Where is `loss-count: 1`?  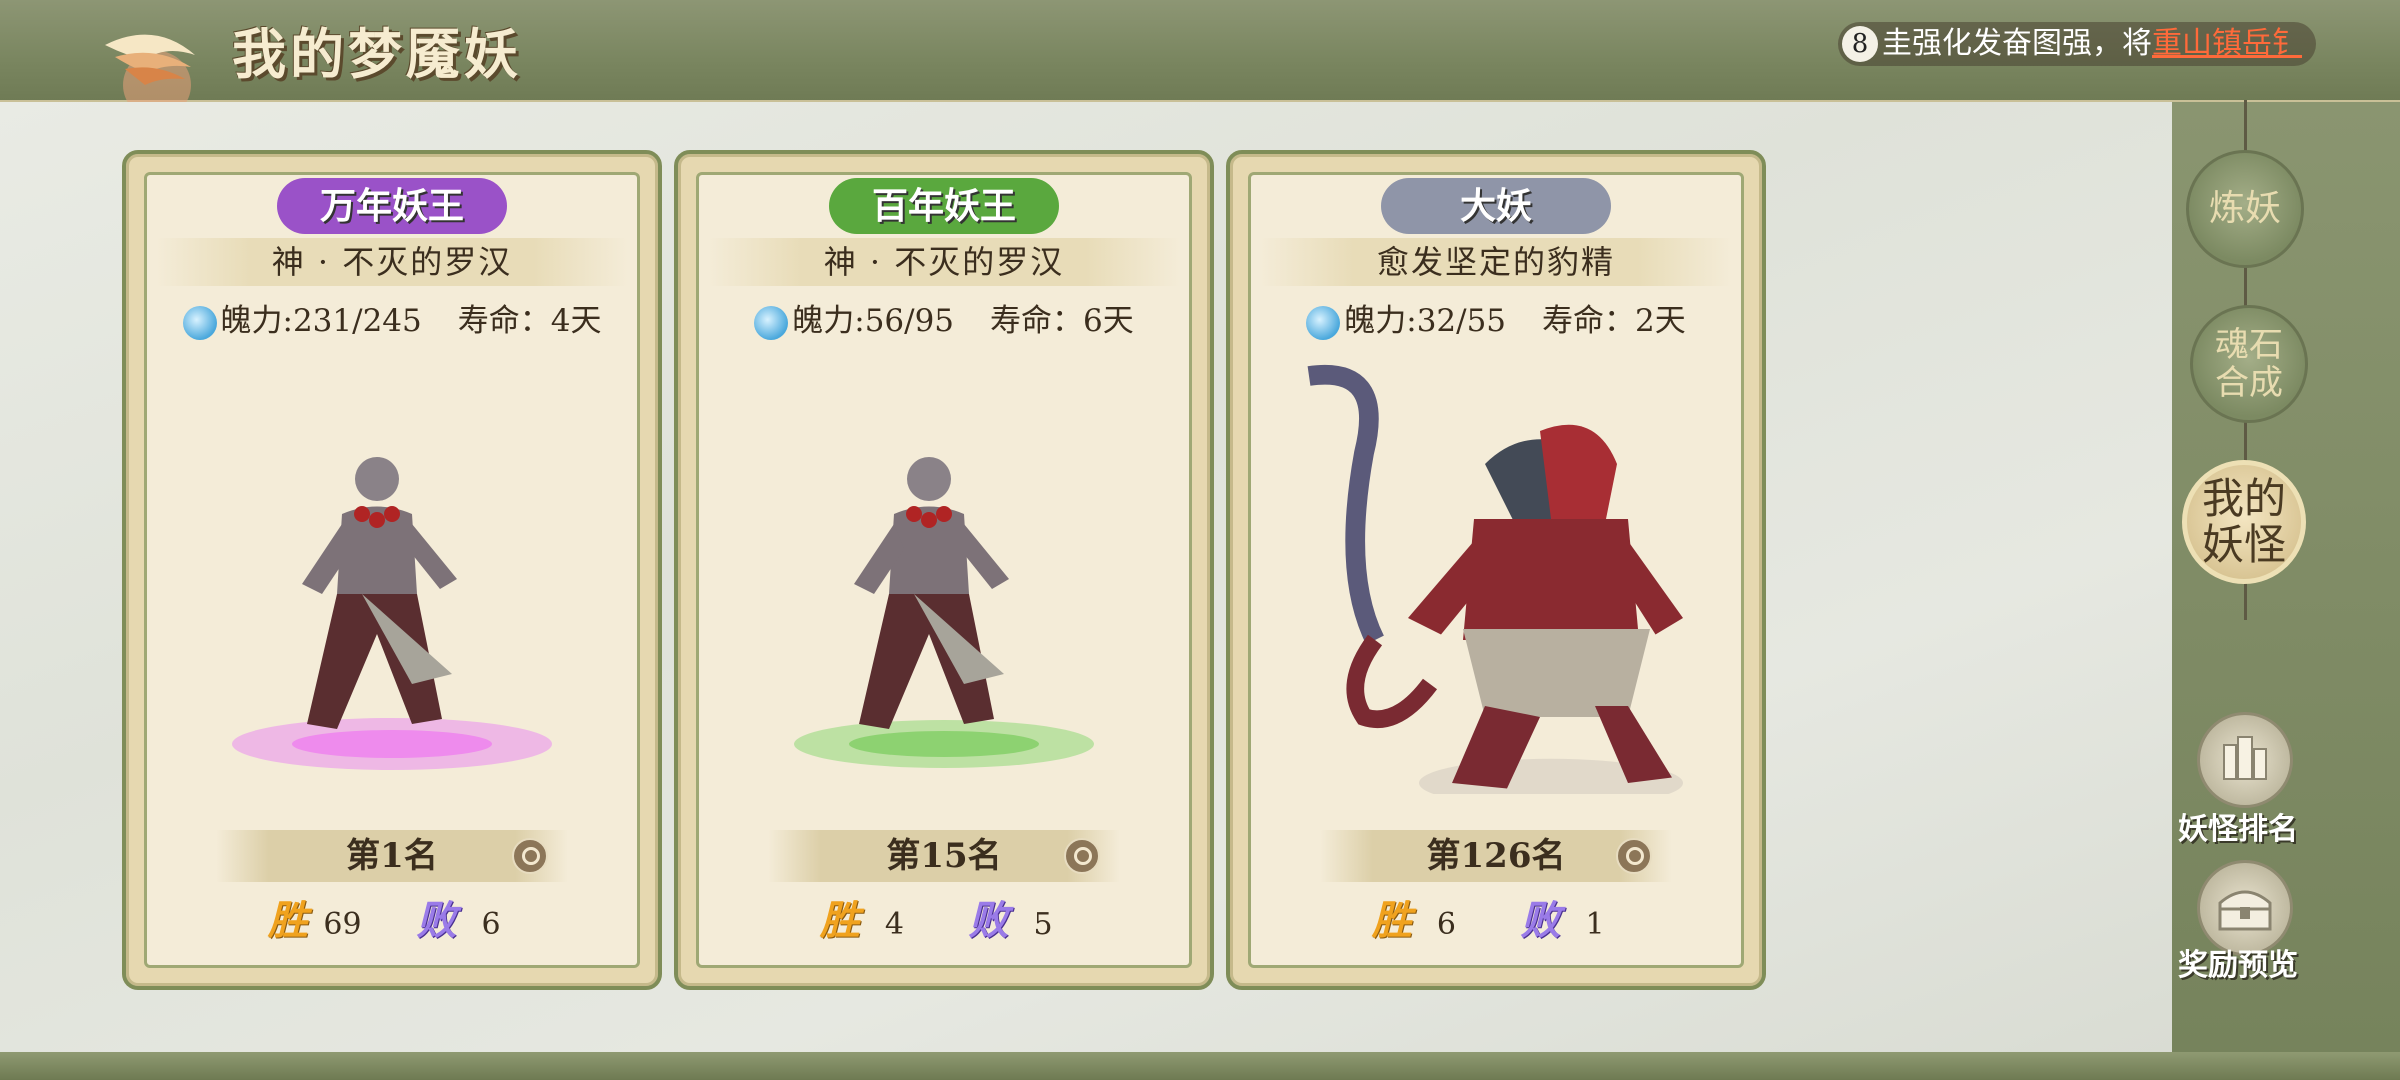 loss-count: 1 is located at coordinates (1595, 924).